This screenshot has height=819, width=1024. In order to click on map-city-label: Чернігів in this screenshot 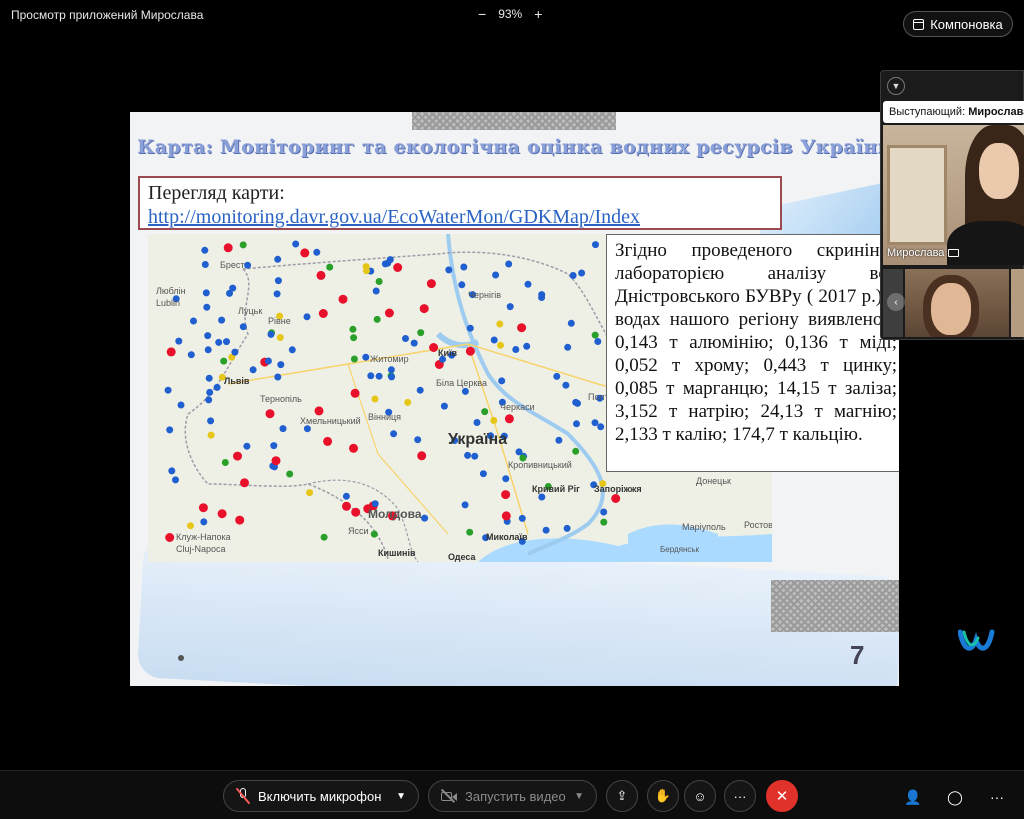, I will do `click(484, 295)`.